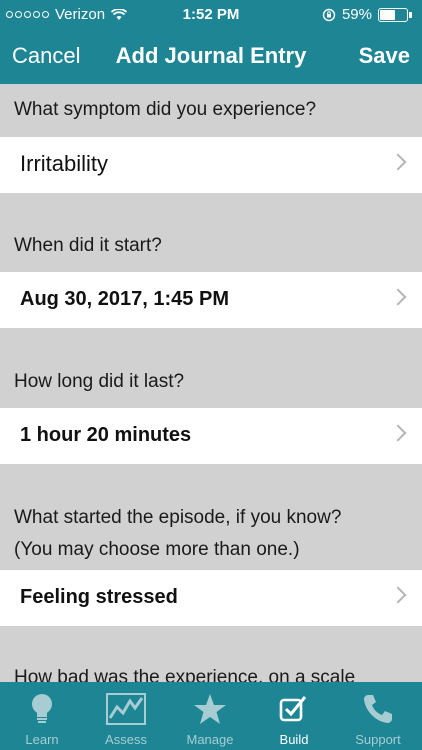 The image size is (422, 750). I want to click on trigger-question-line2: (You may choose more than one.), so click(157, 549).